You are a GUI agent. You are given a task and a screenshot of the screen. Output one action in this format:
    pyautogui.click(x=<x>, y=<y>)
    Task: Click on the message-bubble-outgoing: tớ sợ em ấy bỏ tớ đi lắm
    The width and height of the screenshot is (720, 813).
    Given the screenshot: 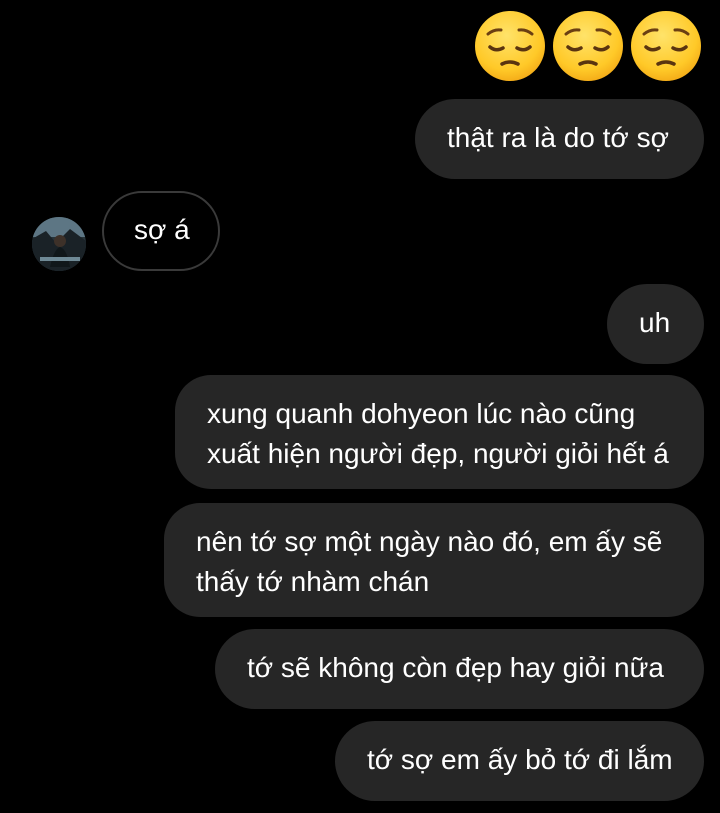 What is the action you would take?
    pyautogui.click(x=519, y=761)
    